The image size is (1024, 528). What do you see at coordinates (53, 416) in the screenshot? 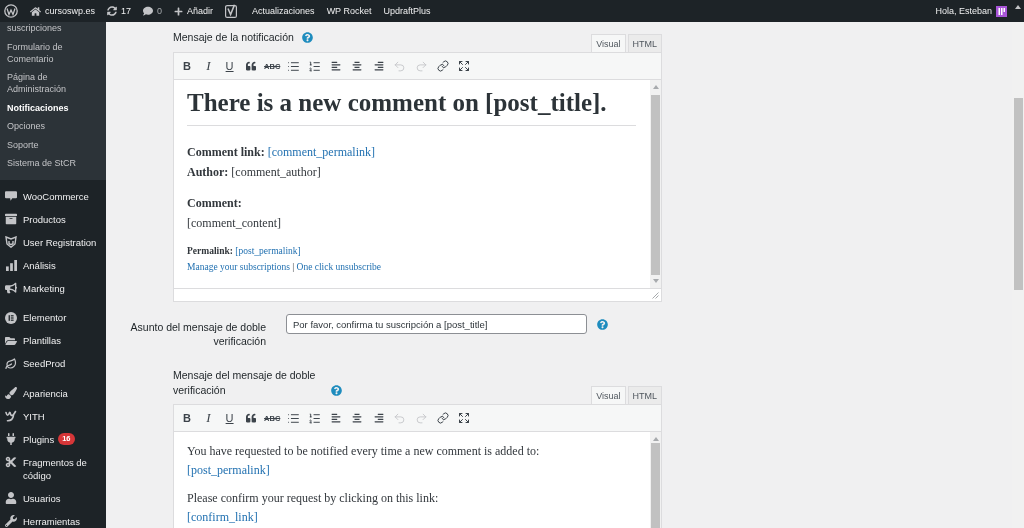
I see `menu-item: YITH` at bounding box center [53, 416].